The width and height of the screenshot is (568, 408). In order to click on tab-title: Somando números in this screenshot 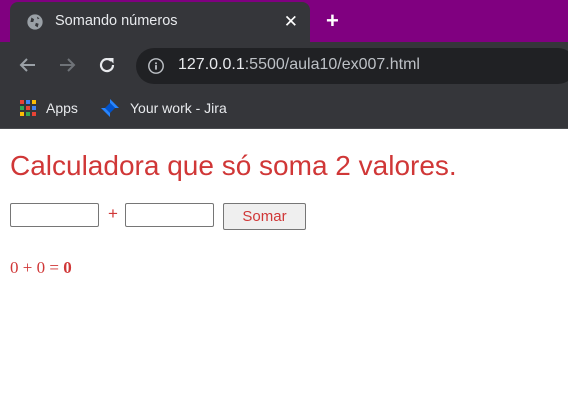, I will do `click(116, 21)`.